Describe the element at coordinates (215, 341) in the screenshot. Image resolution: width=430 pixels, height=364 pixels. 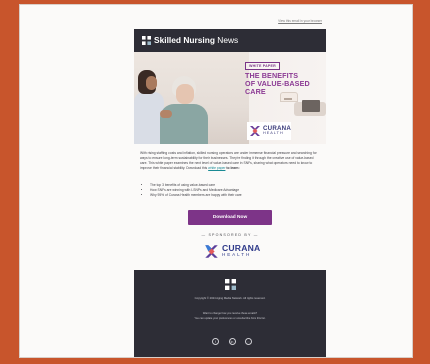
I see `facebook-icon: f` at that location.